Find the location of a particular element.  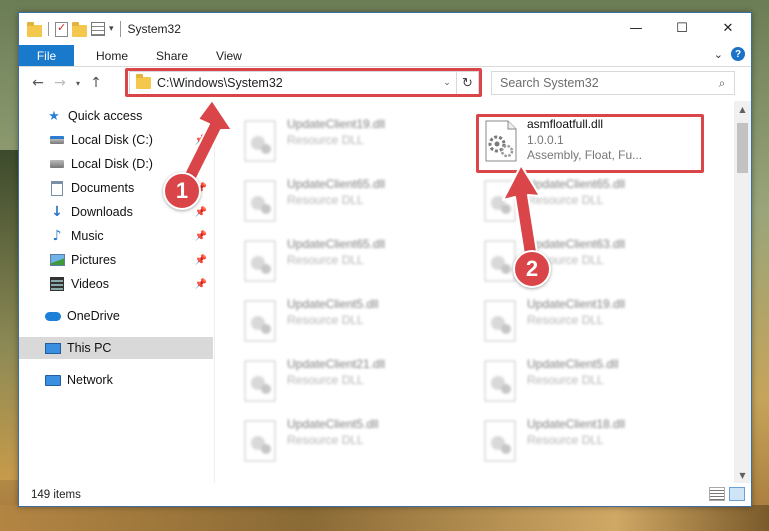

star-icon: ★ is located at coordinates (54, 116).